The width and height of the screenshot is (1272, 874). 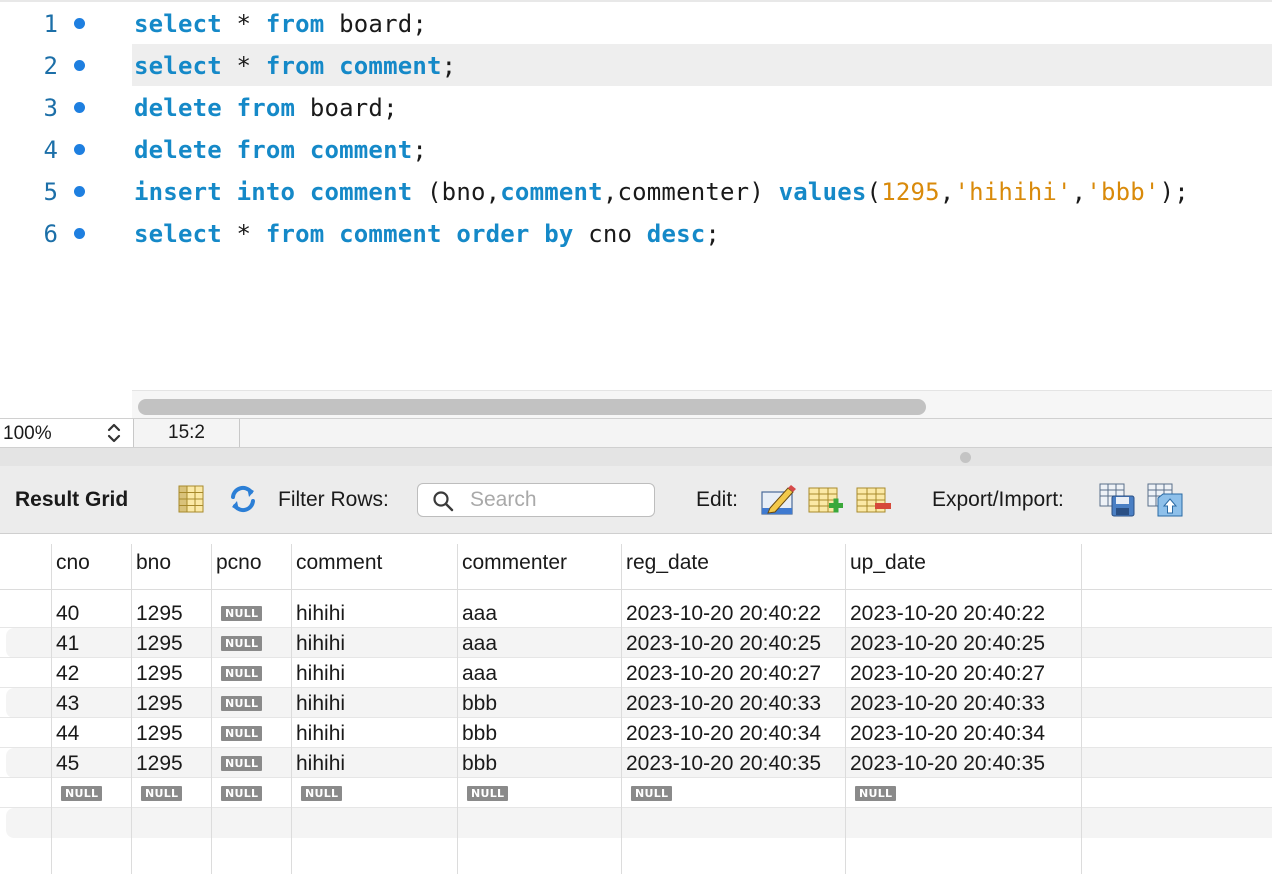 What do you see at coordinates (73, 563) in the screenshot?
I see `column-header-cno: cno` at bounding box center [73, 563].